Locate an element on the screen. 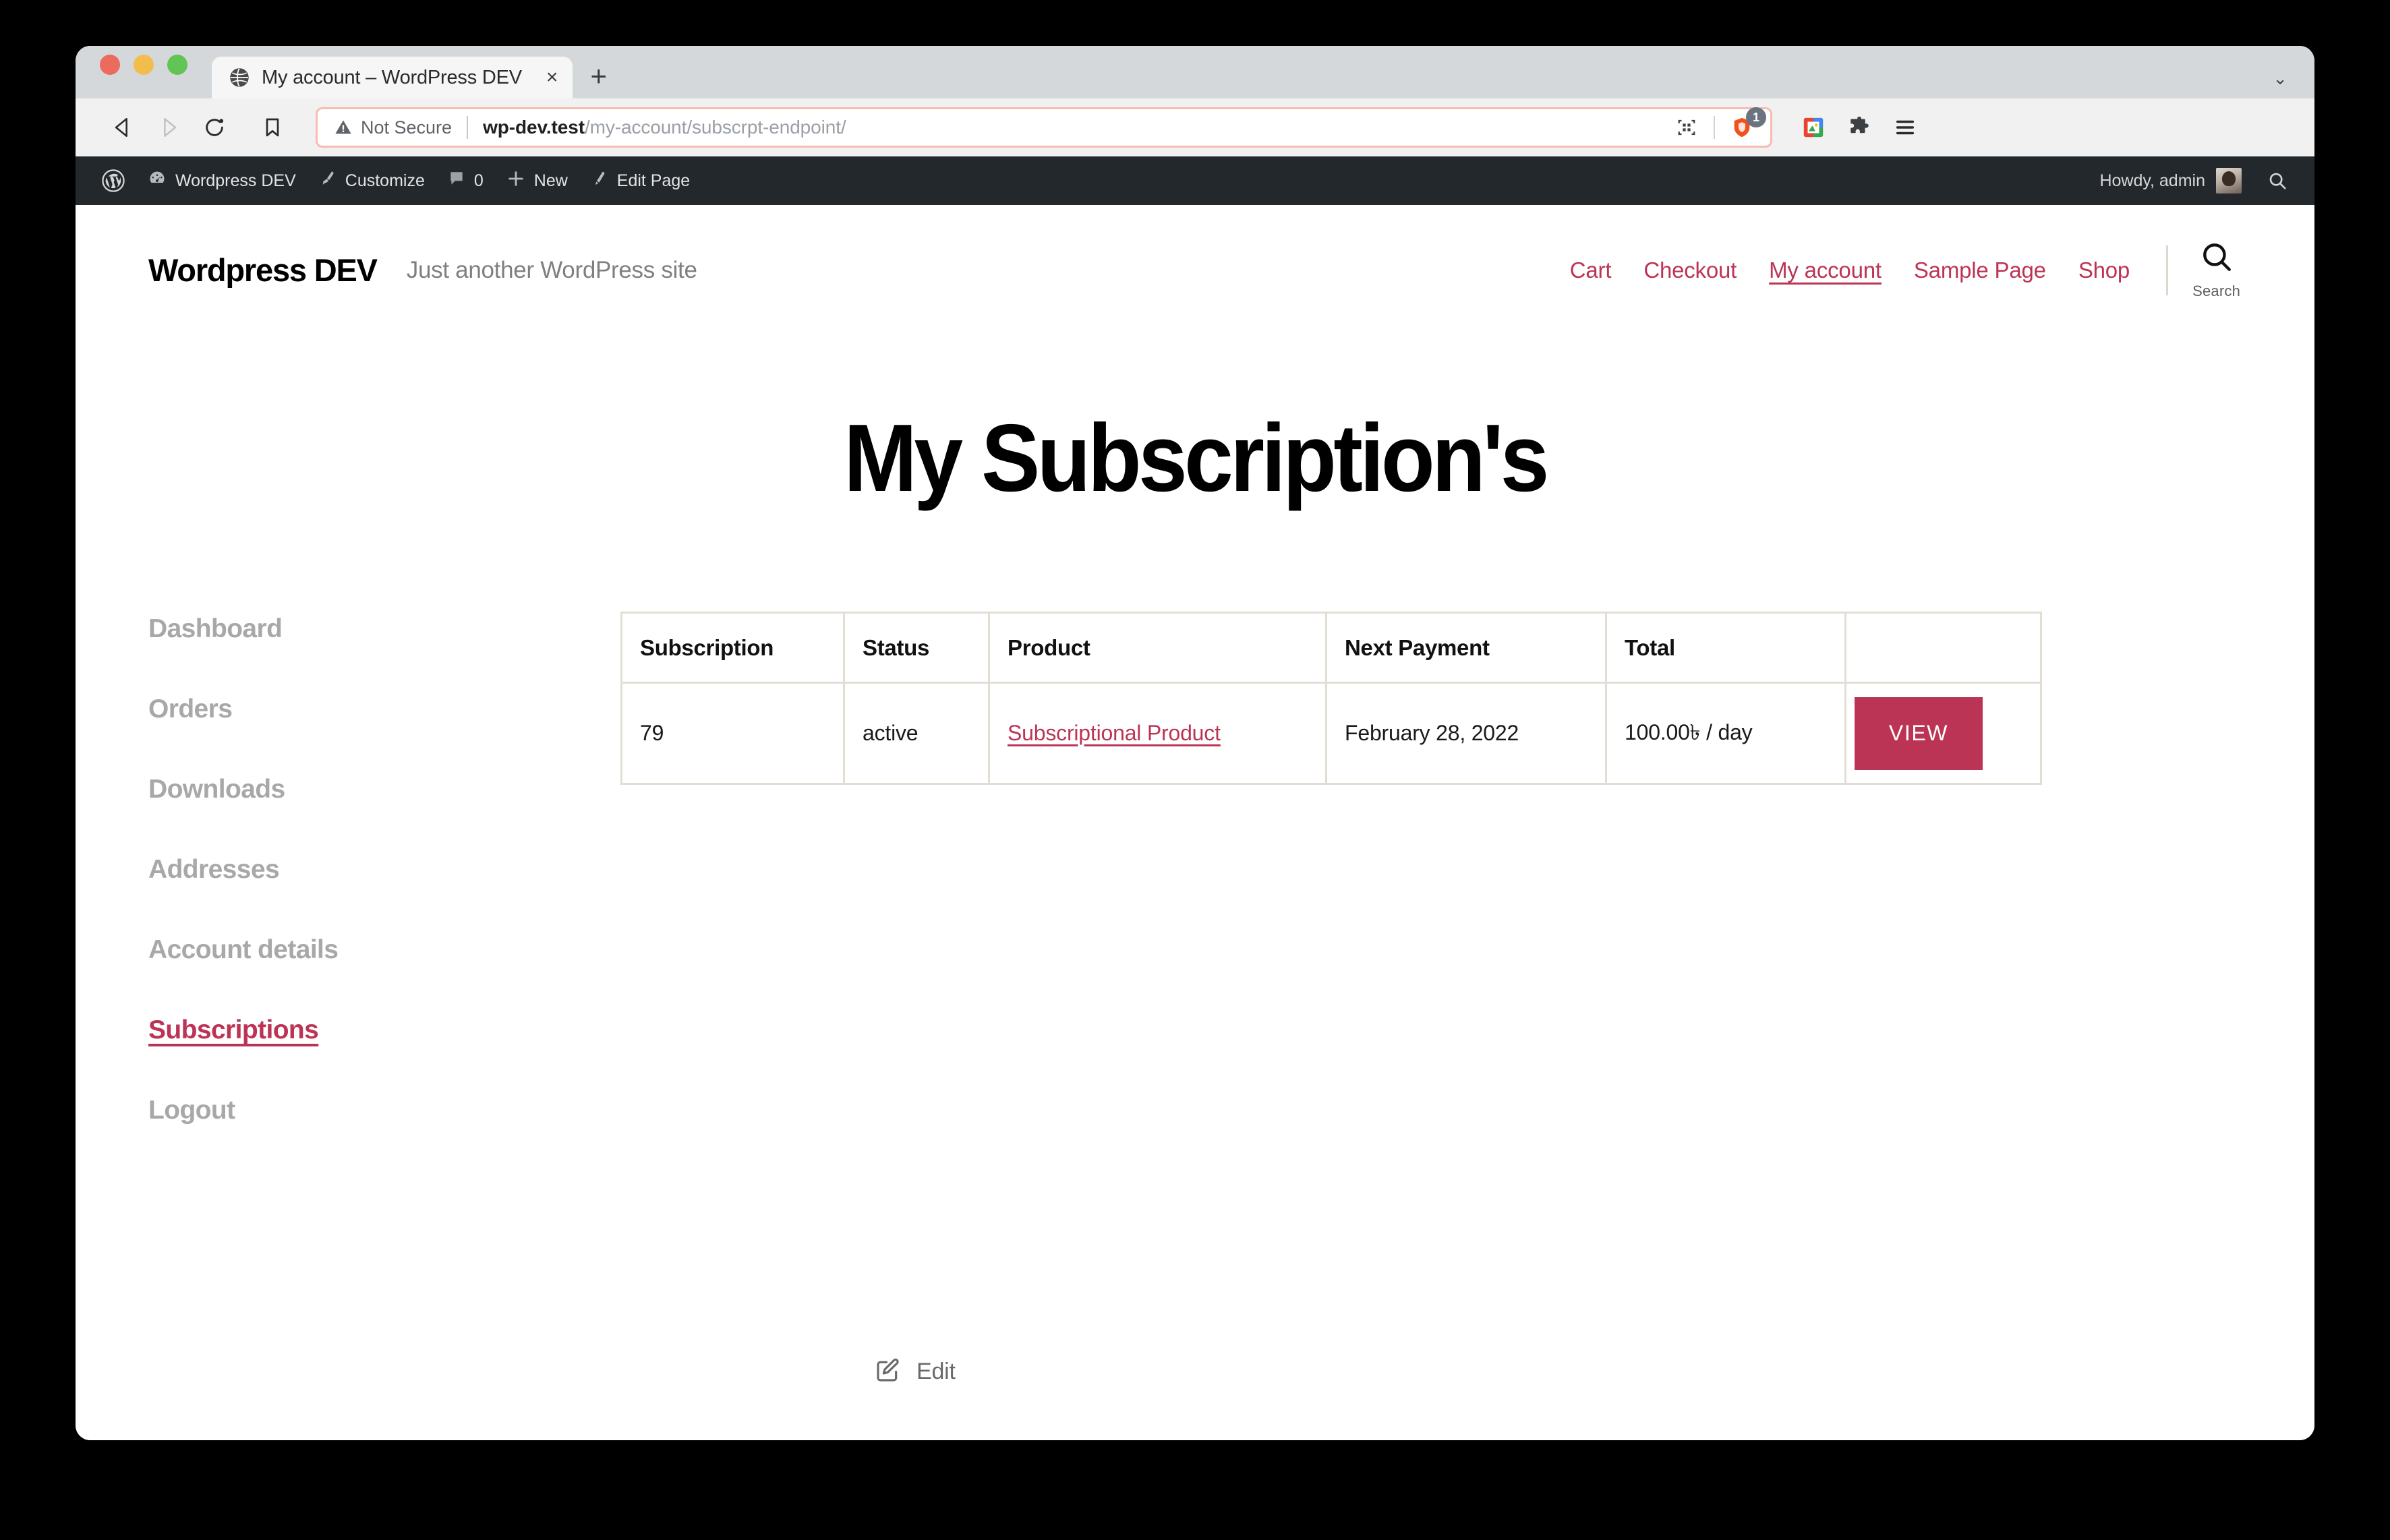 The image size is (2390, 1540). nav-item-checkout: Checkout is located at coordinates (1690, 270).